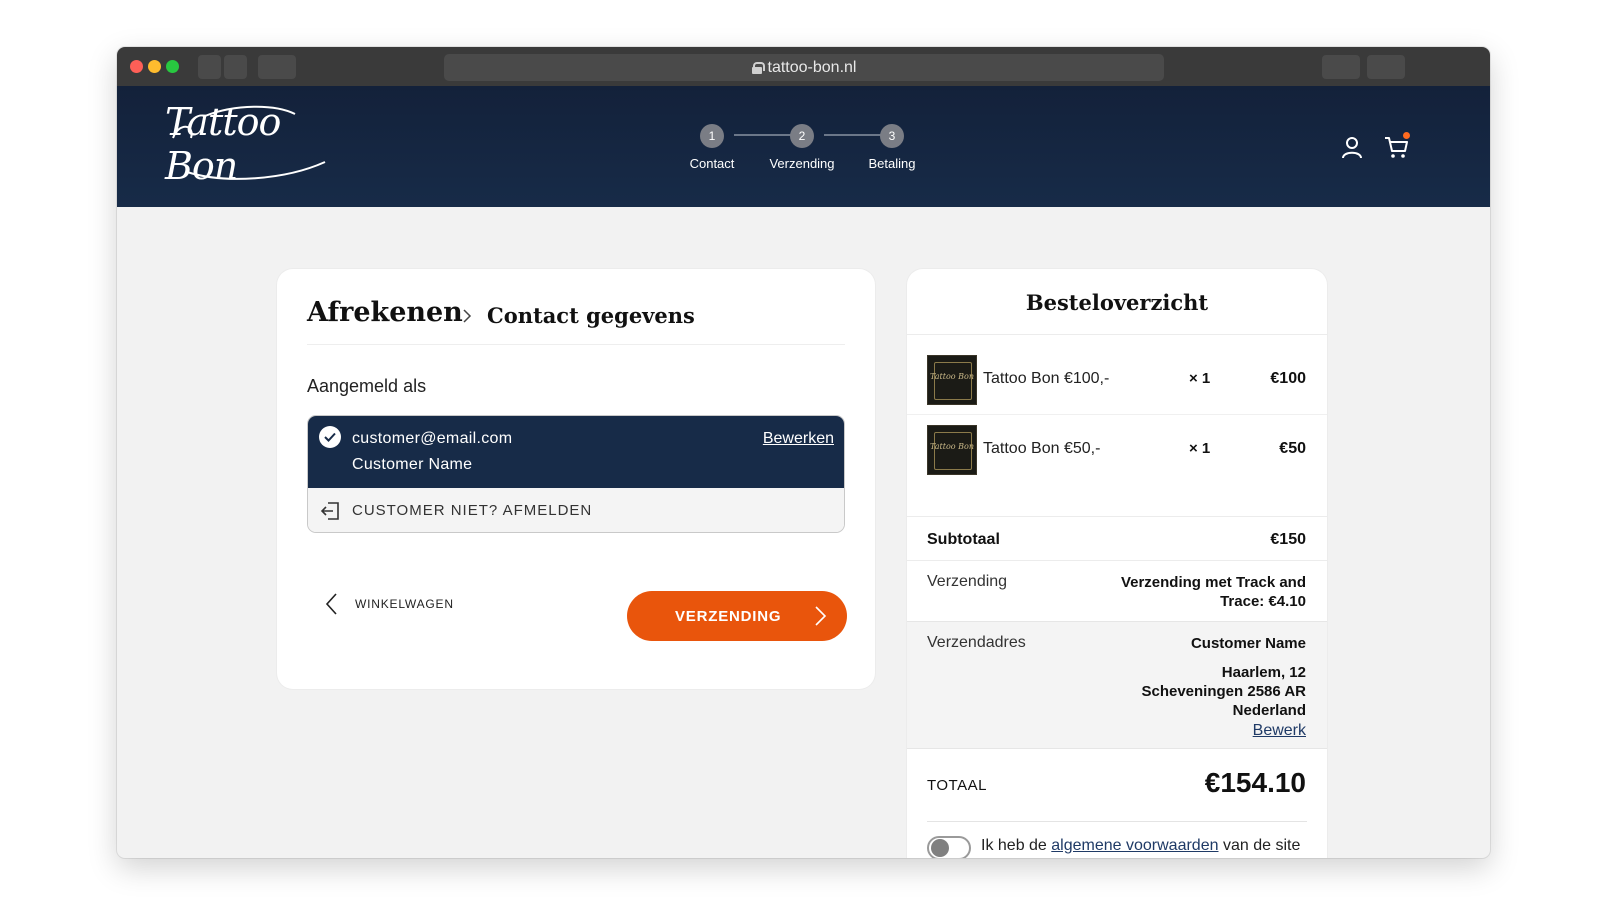 This screenshot has height=900, width=1600. I want to click on user-icon, so click(1352, 148).